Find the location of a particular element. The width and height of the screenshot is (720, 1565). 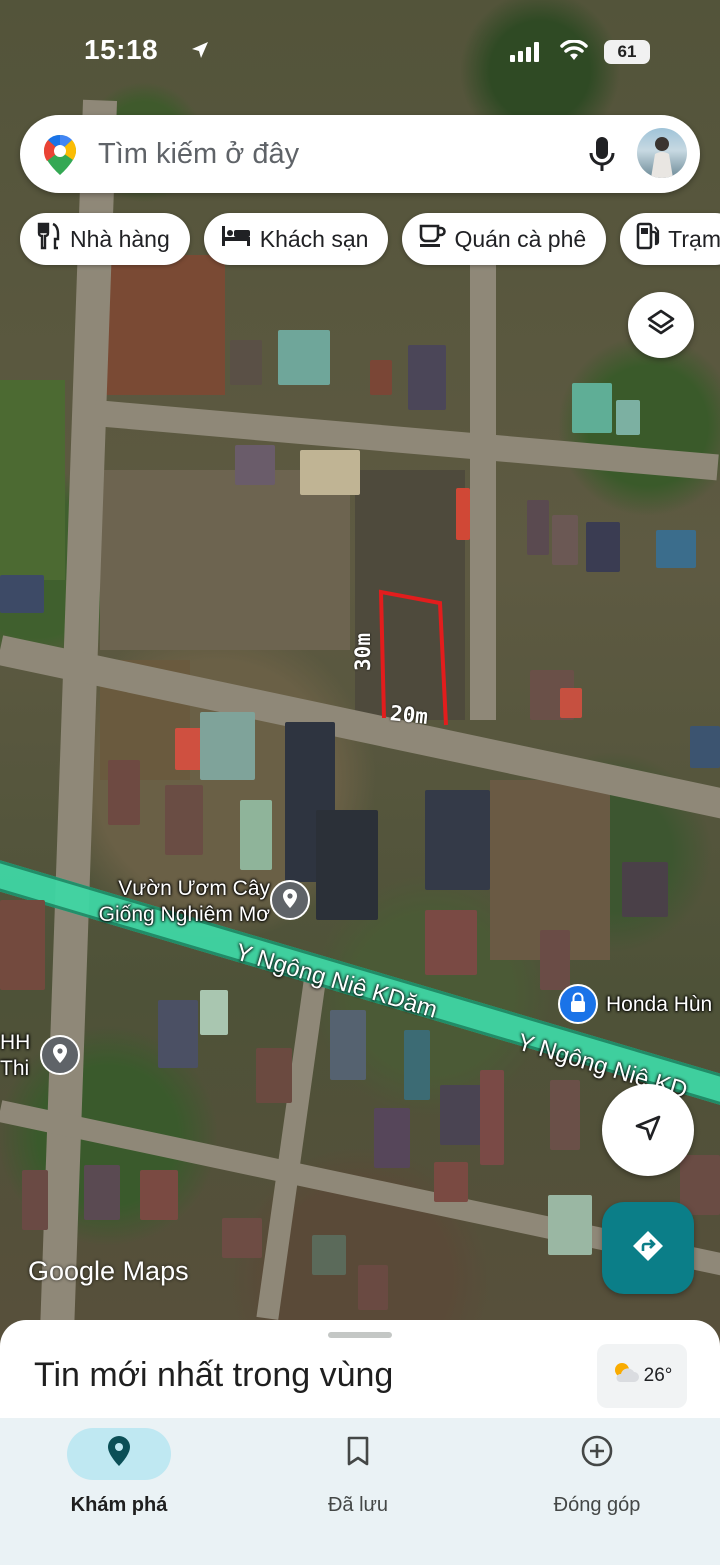

nav-contribute: Đóng góp is located at coordinates (597, 1472).